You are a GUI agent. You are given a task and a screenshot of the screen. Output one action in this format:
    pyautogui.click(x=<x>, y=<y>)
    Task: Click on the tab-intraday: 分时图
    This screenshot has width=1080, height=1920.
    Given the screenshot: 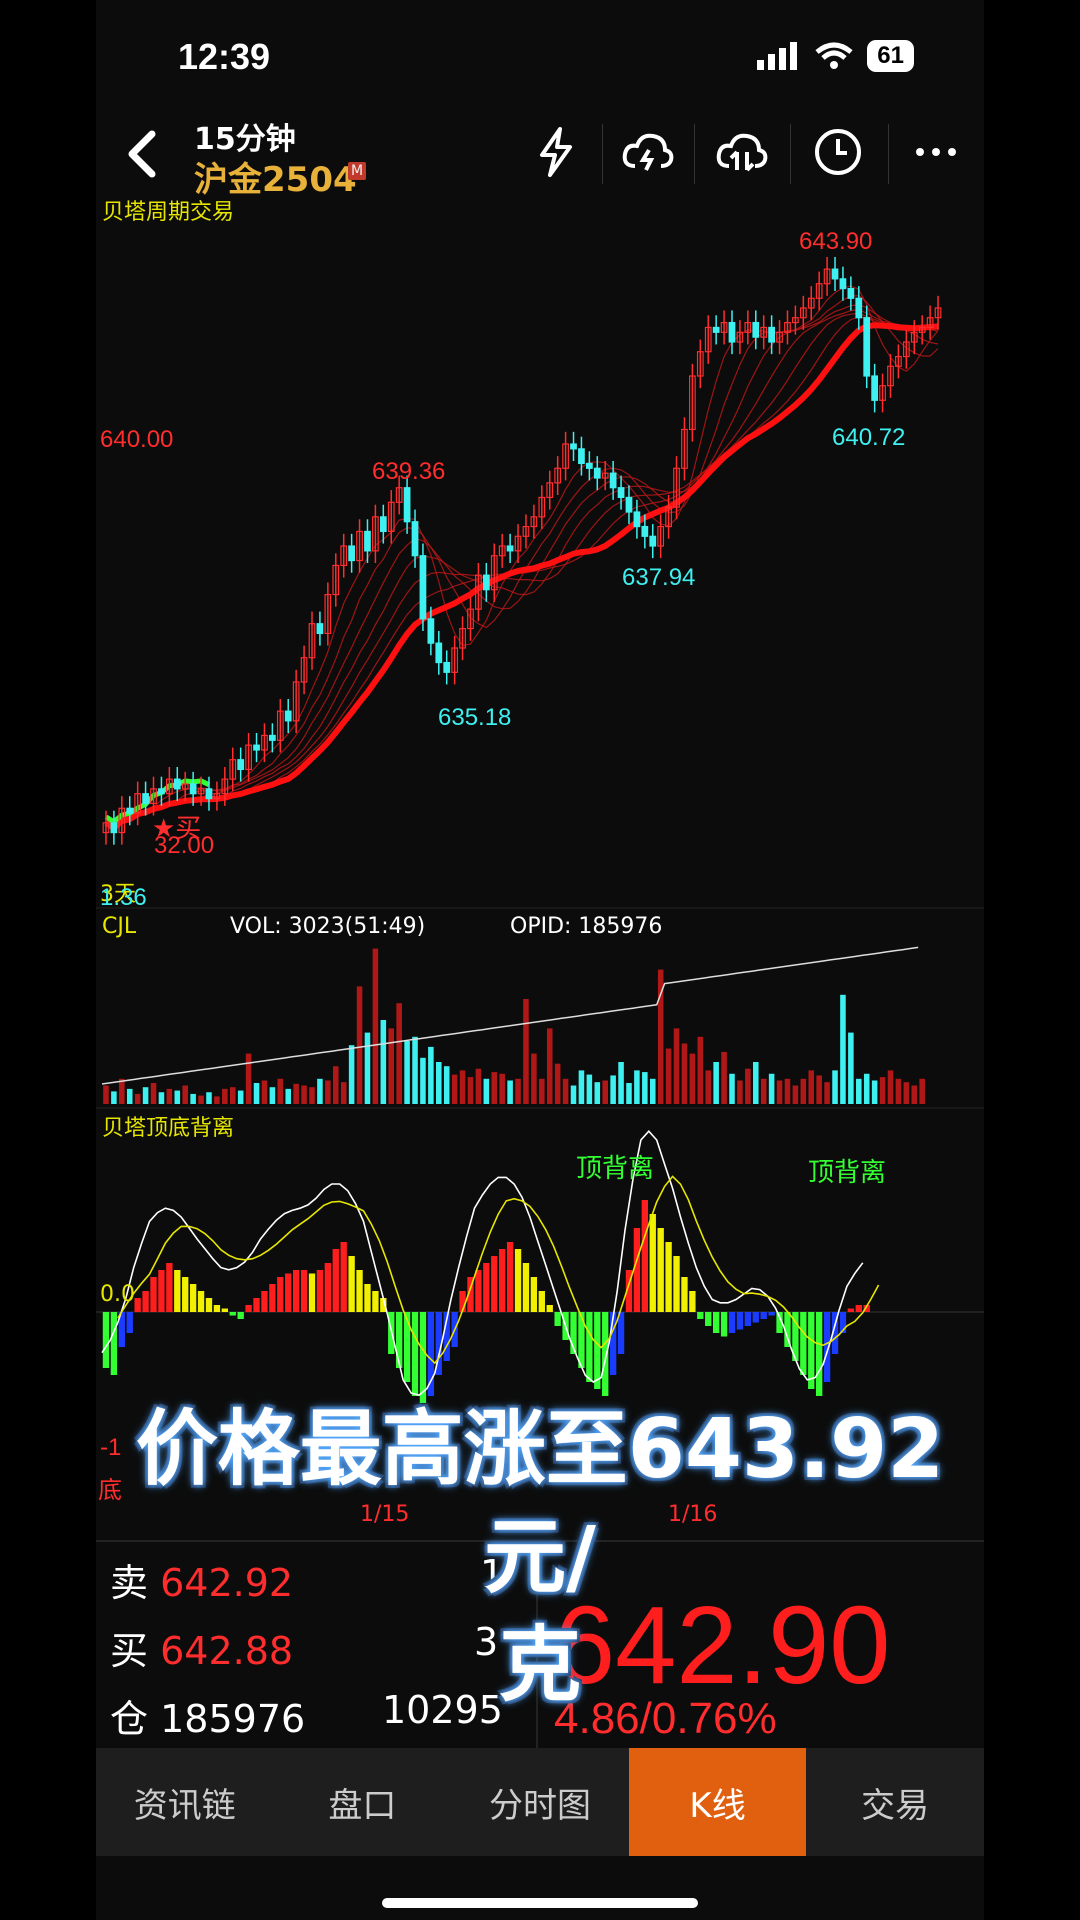 What is the action you would take?
    pyautogui.click(x=540, y=1802)
    